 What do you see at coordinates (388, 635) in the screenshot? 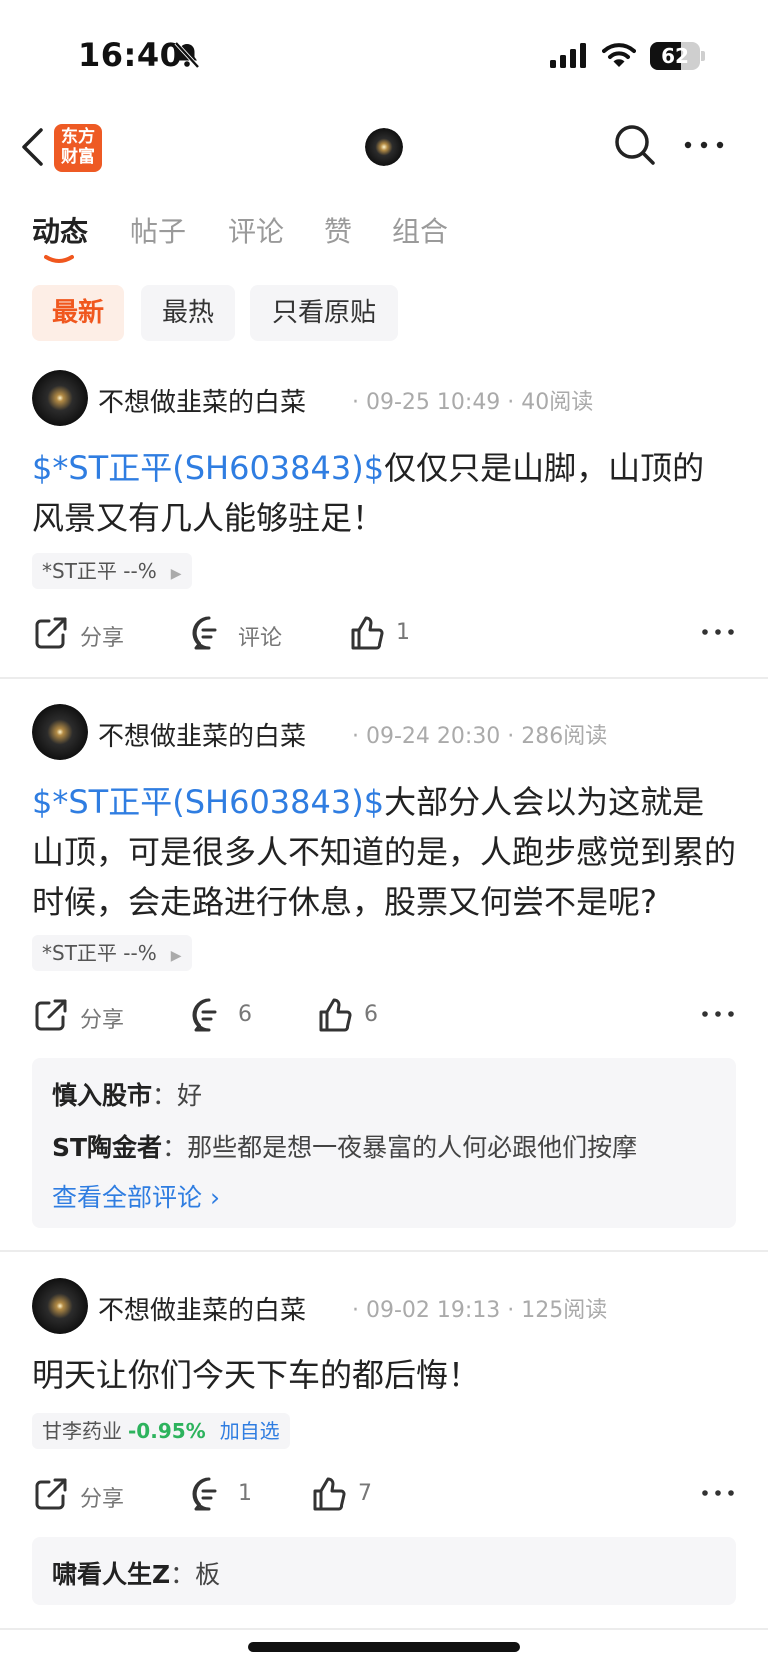
I see `like-button: 1` at bounding box center [388, 635].